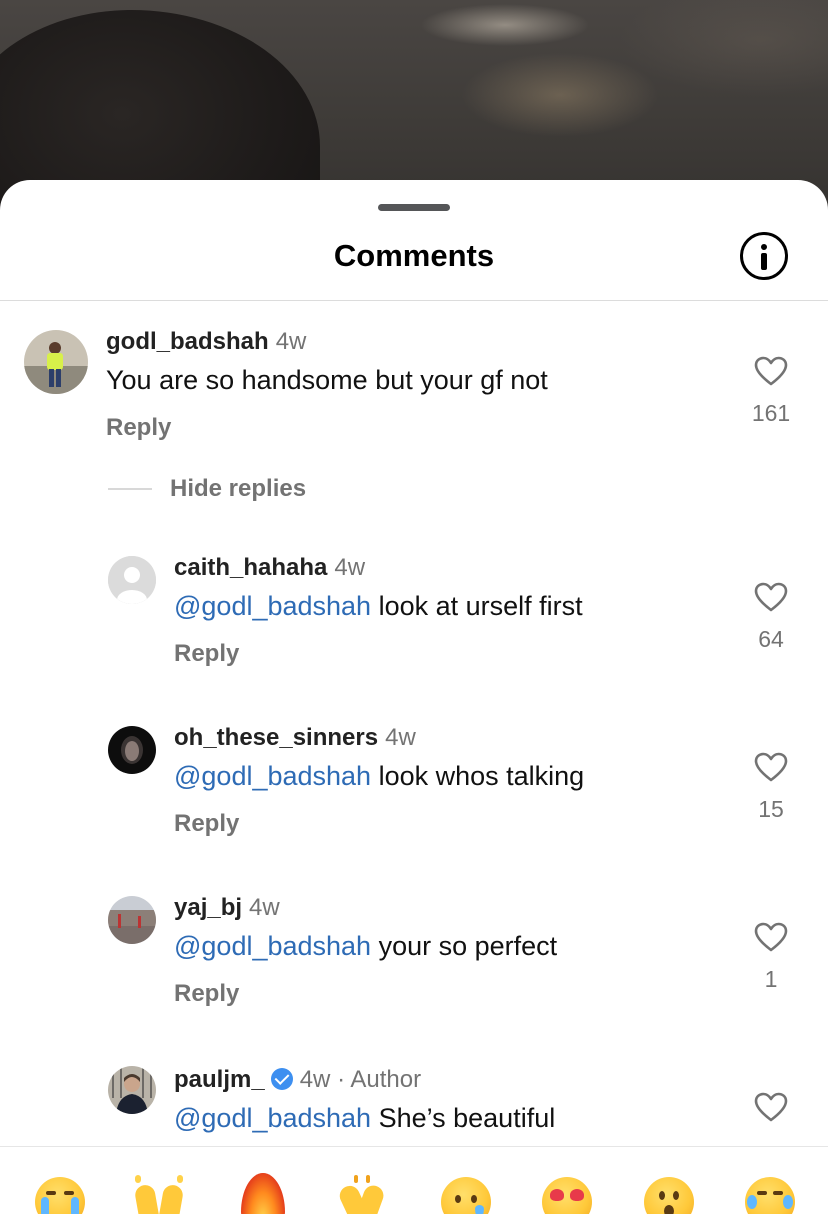 The width and height of the screenshot is (828, 1214). Describe the element at coordinates (297, 1080) in the screenshot. I see `comment-header: pauljm_ 4w · Author` at that location.